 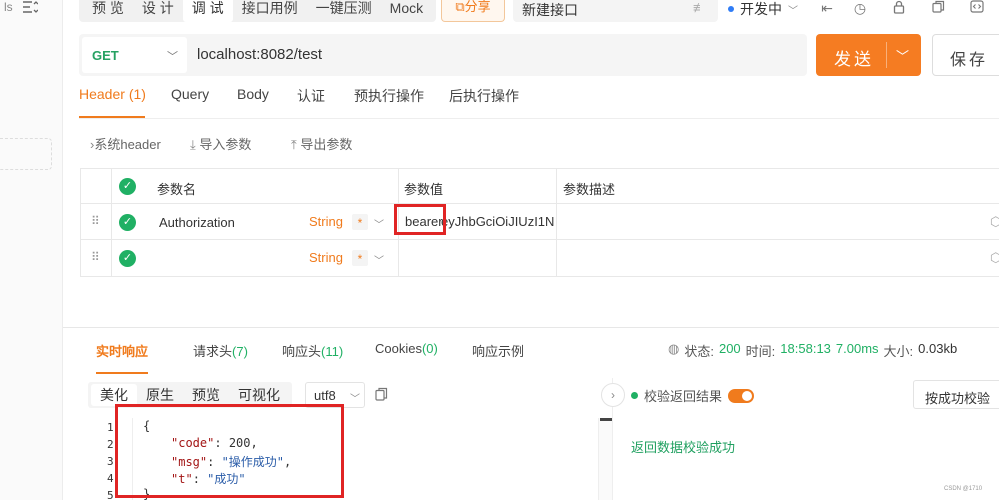 I want to click on duplicate-icon, so click(x=938, y=8).